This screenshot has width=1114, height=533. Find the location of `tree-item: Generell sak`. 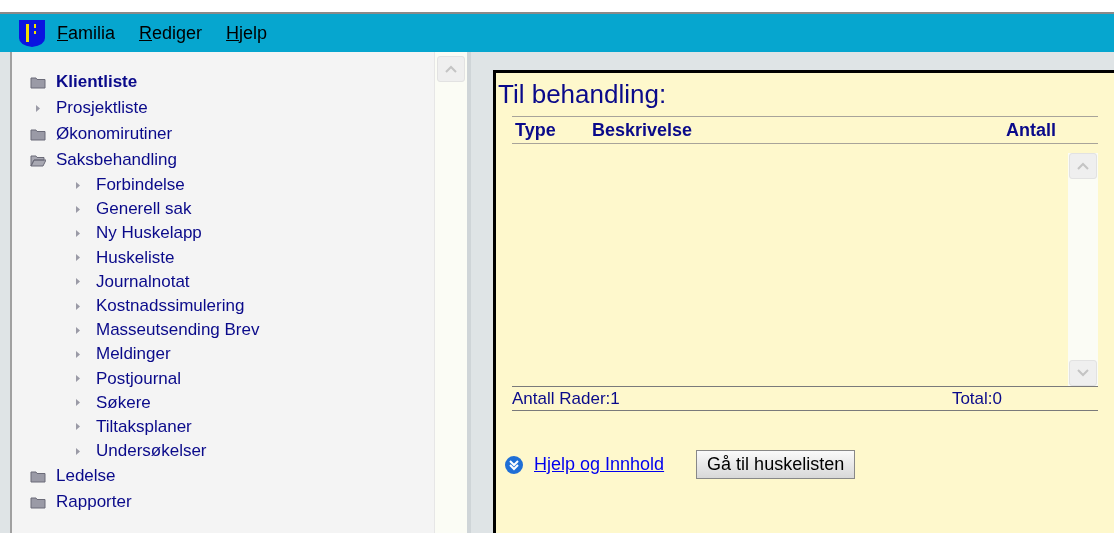

tree-item: Generell sak is located at coordinates (232, 209).